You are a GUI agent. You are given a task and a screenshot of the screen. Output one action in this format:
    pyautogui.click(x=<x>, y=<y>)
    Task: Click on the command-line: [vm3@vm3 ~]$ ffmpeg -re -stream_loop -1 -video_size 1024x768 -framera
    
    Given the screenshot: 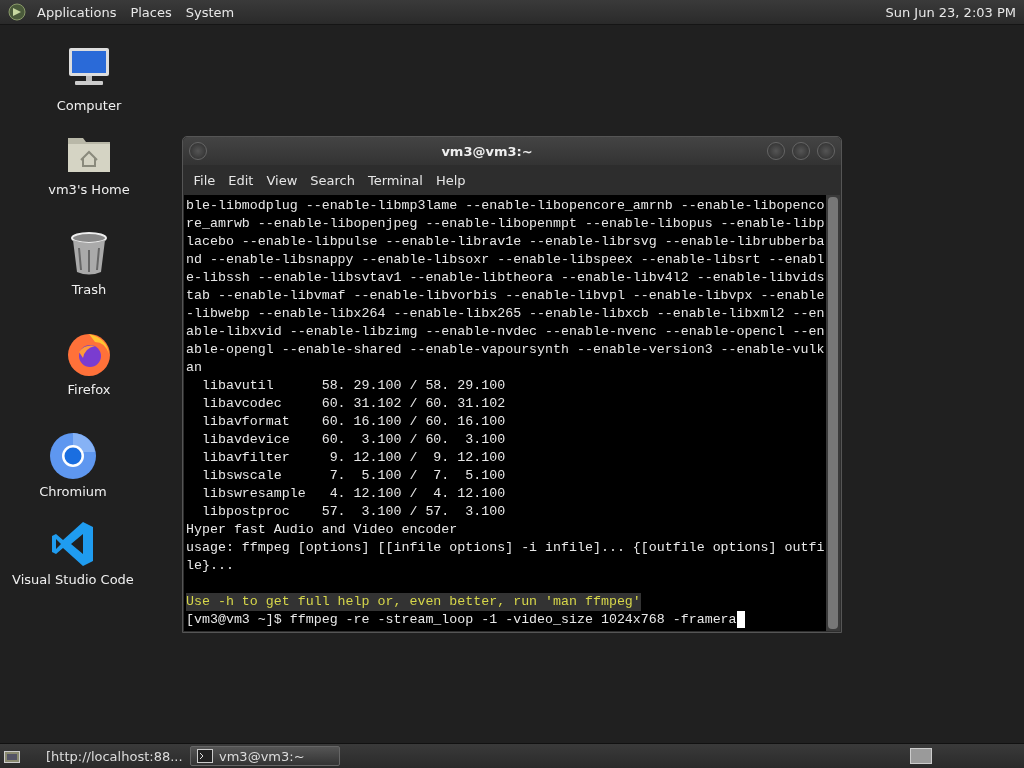 What is the action you would take?
    pyautogui.click(x=461, y=620)
    